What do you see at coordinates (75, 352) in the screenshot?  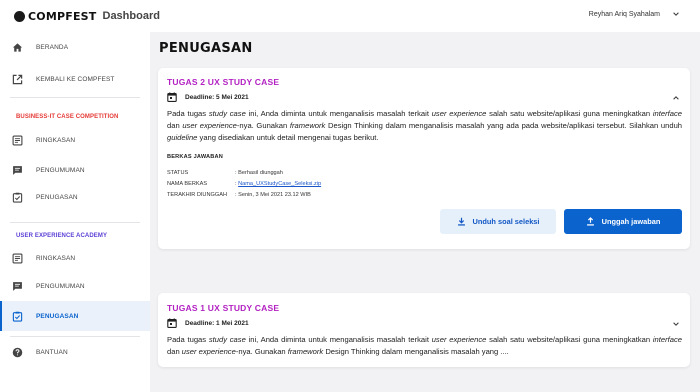 I see `sidebar-item-bantuan: BANTUAN` at bounding box center [75, 352].